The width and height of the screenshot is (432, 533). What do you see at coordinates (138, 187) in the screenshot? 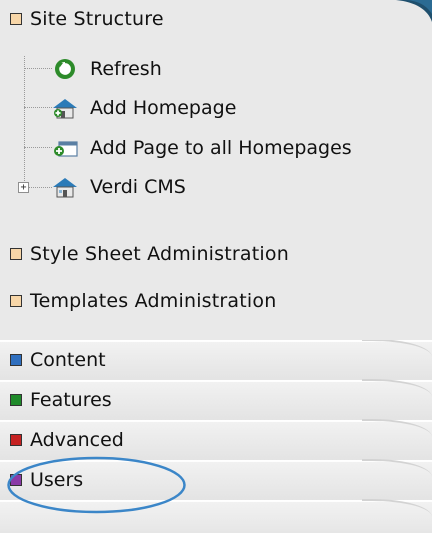
I see `tree-item-label: Verdi CMS` at bounding box center [138, 187].